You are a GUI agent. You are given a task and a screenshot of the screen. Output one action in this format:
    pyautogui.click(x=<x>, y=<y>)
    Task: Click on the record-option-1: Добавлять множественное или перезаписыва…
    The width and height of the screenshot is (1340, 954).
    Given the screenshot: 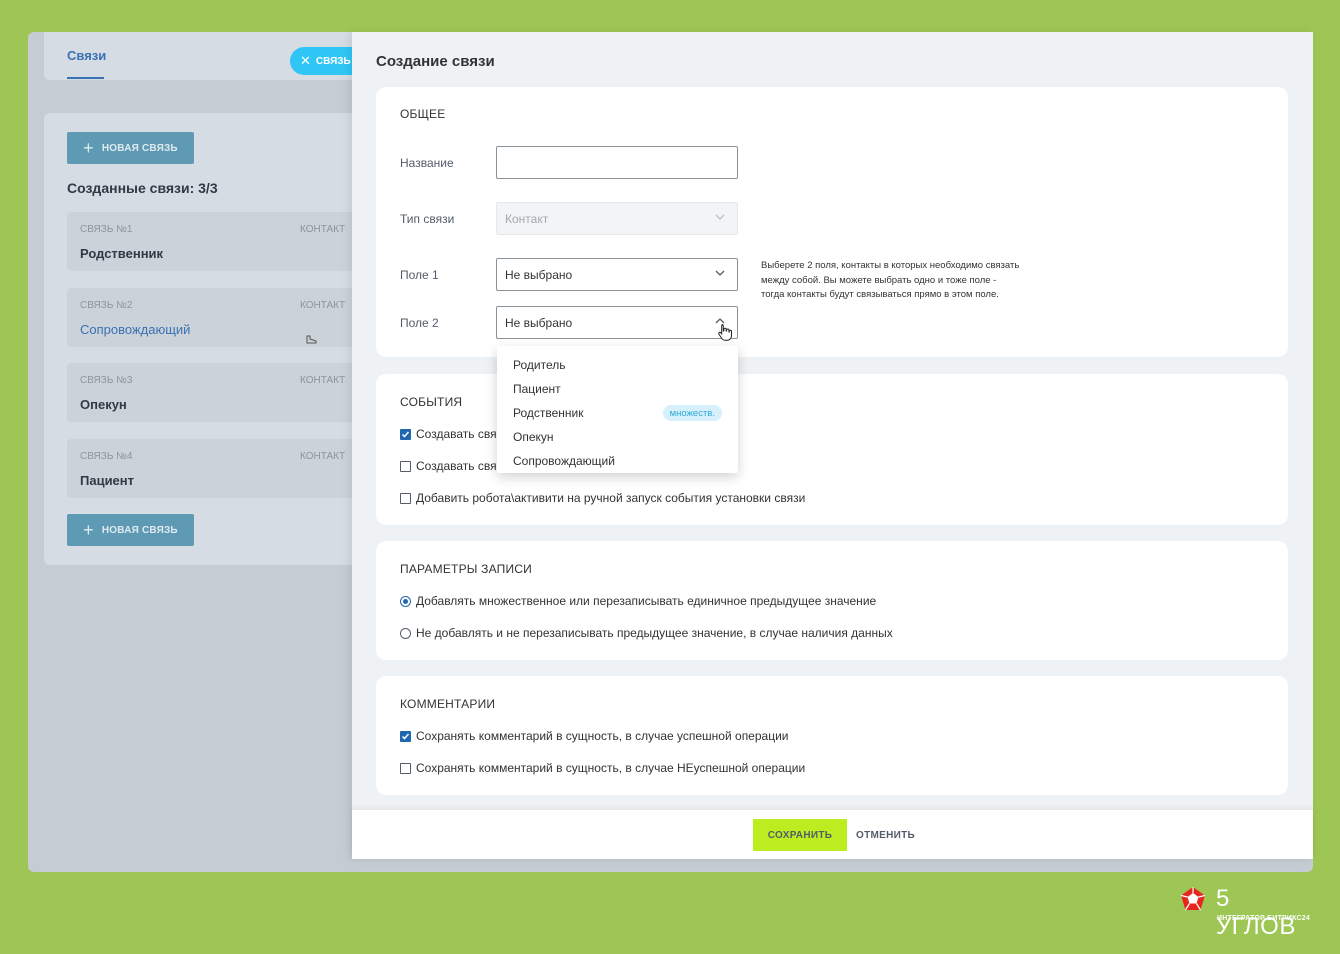 What is the action you would take?
    pyautogui.click(x=638, y=601)
    